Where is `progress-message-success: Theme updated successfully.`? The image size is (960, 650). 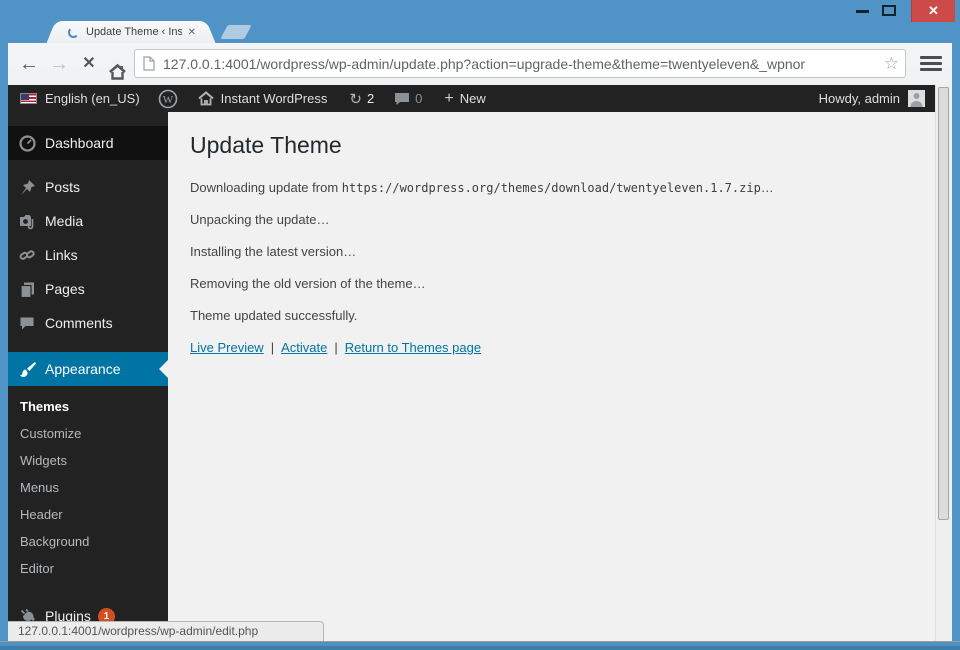
progress-message-success: Theme updated successfully. is located at coordinates (274, 315).